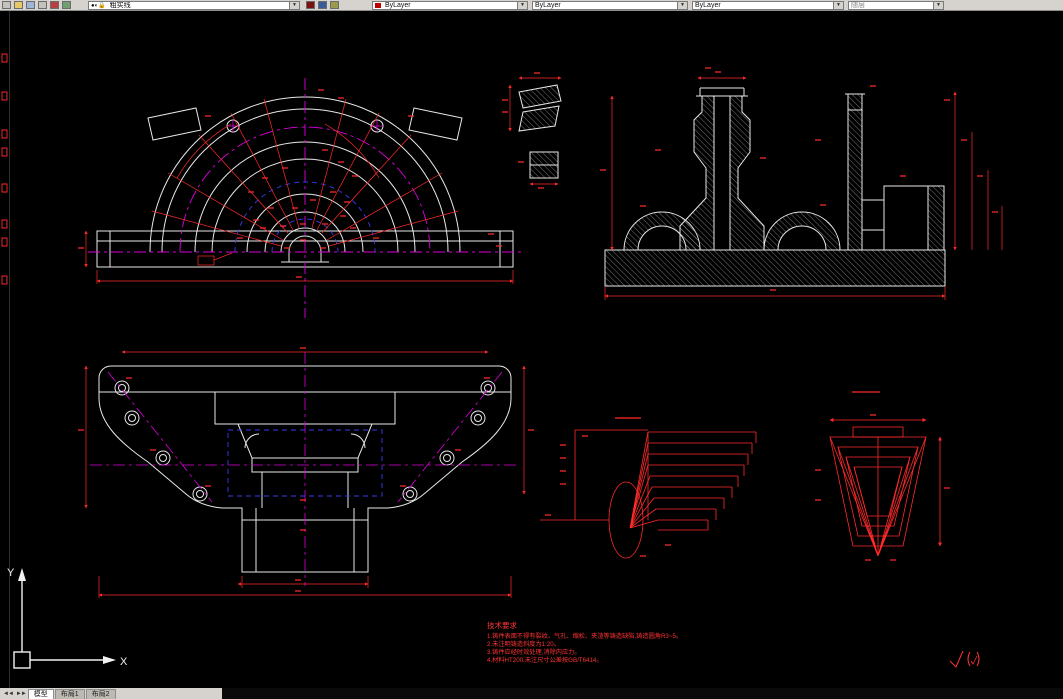 The height and width of the screenshot is (699, 1063). I want to click on lineweight-combo: ByLayer ▼, so click(768, 5).